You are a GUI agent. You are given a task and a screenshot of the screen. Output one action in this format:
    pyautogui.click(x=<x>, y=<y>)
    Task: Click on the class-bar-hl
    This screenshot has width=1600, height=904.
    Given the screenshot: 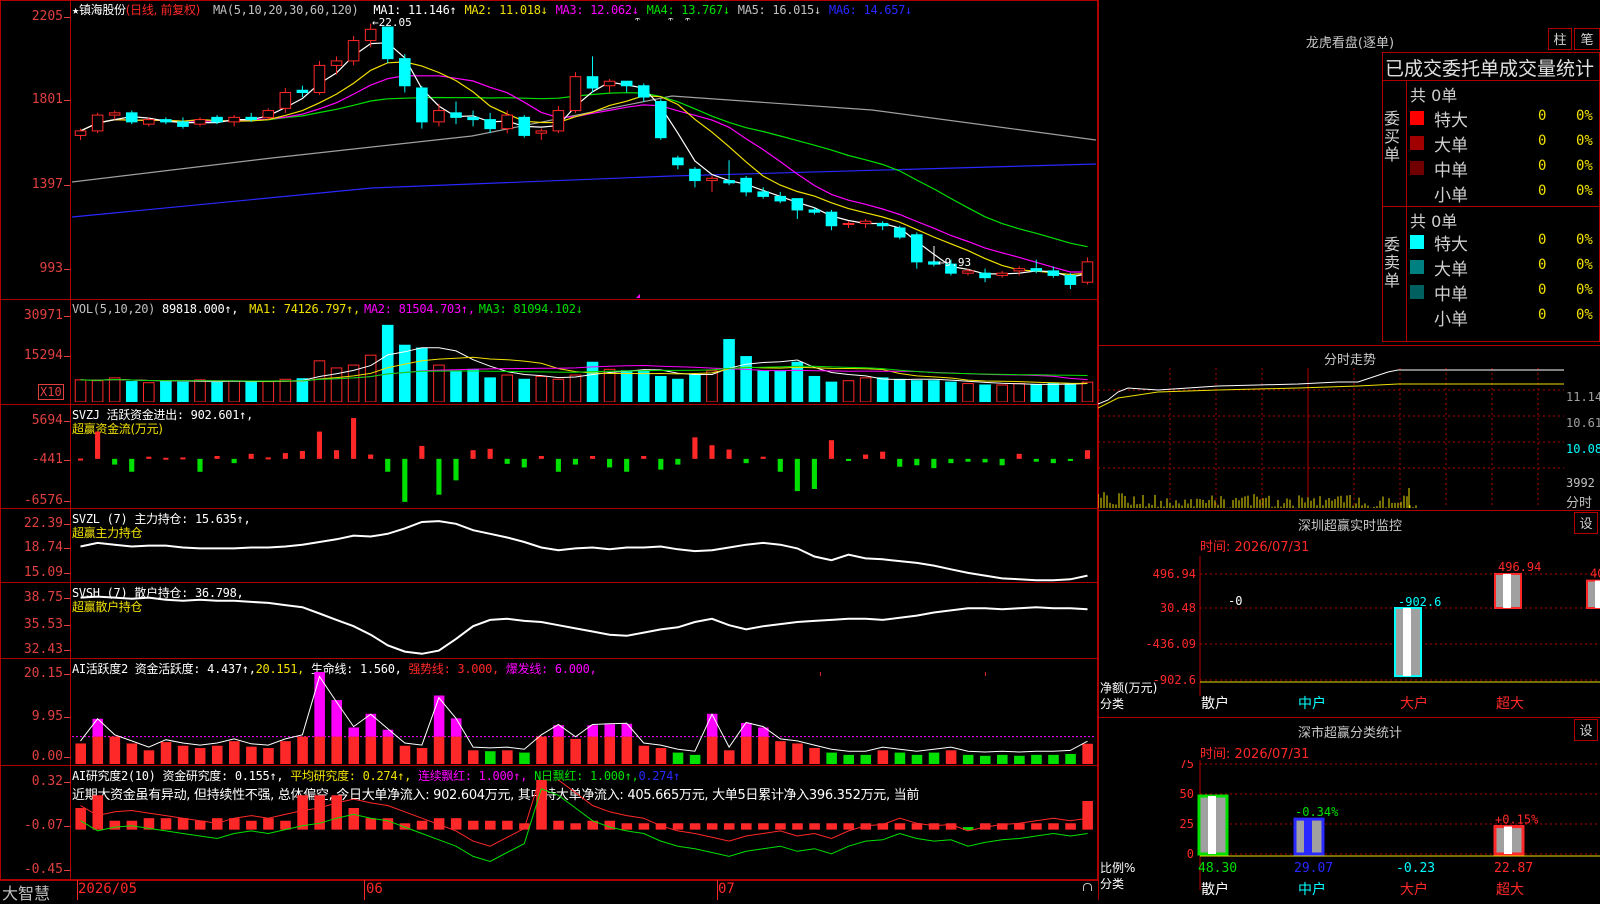 What is the action you would take?
    pyautogui.click(x=1212, y=825)
    